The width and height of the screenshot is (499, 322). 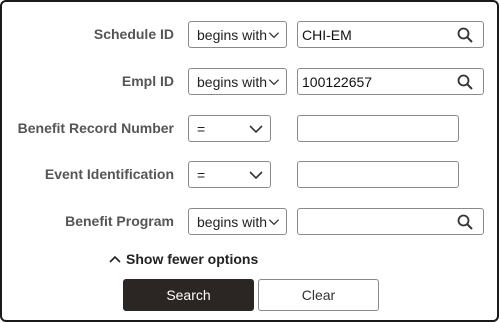 I want to click on empl-id-label: Empl ID, so click(x=147, y=81).